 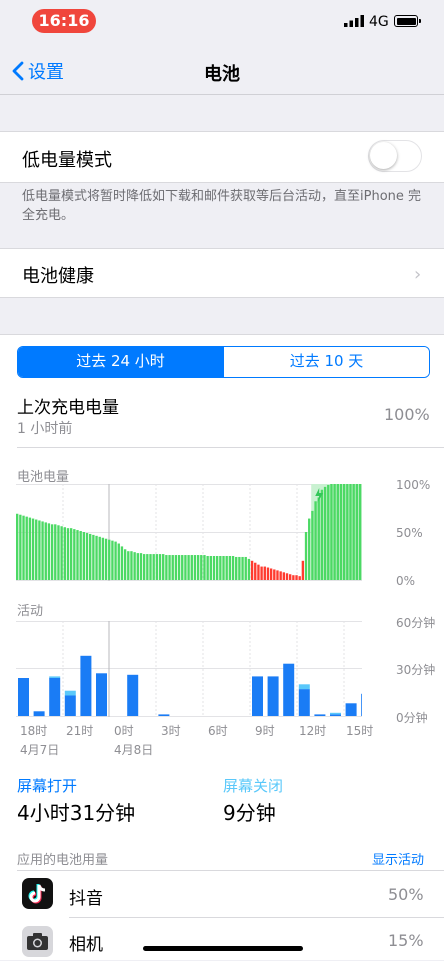 What do you see at coordinates (412, 718) in the screenshot?
I see `activity-y-0: 0分钟` at bounding box center [412, 718].